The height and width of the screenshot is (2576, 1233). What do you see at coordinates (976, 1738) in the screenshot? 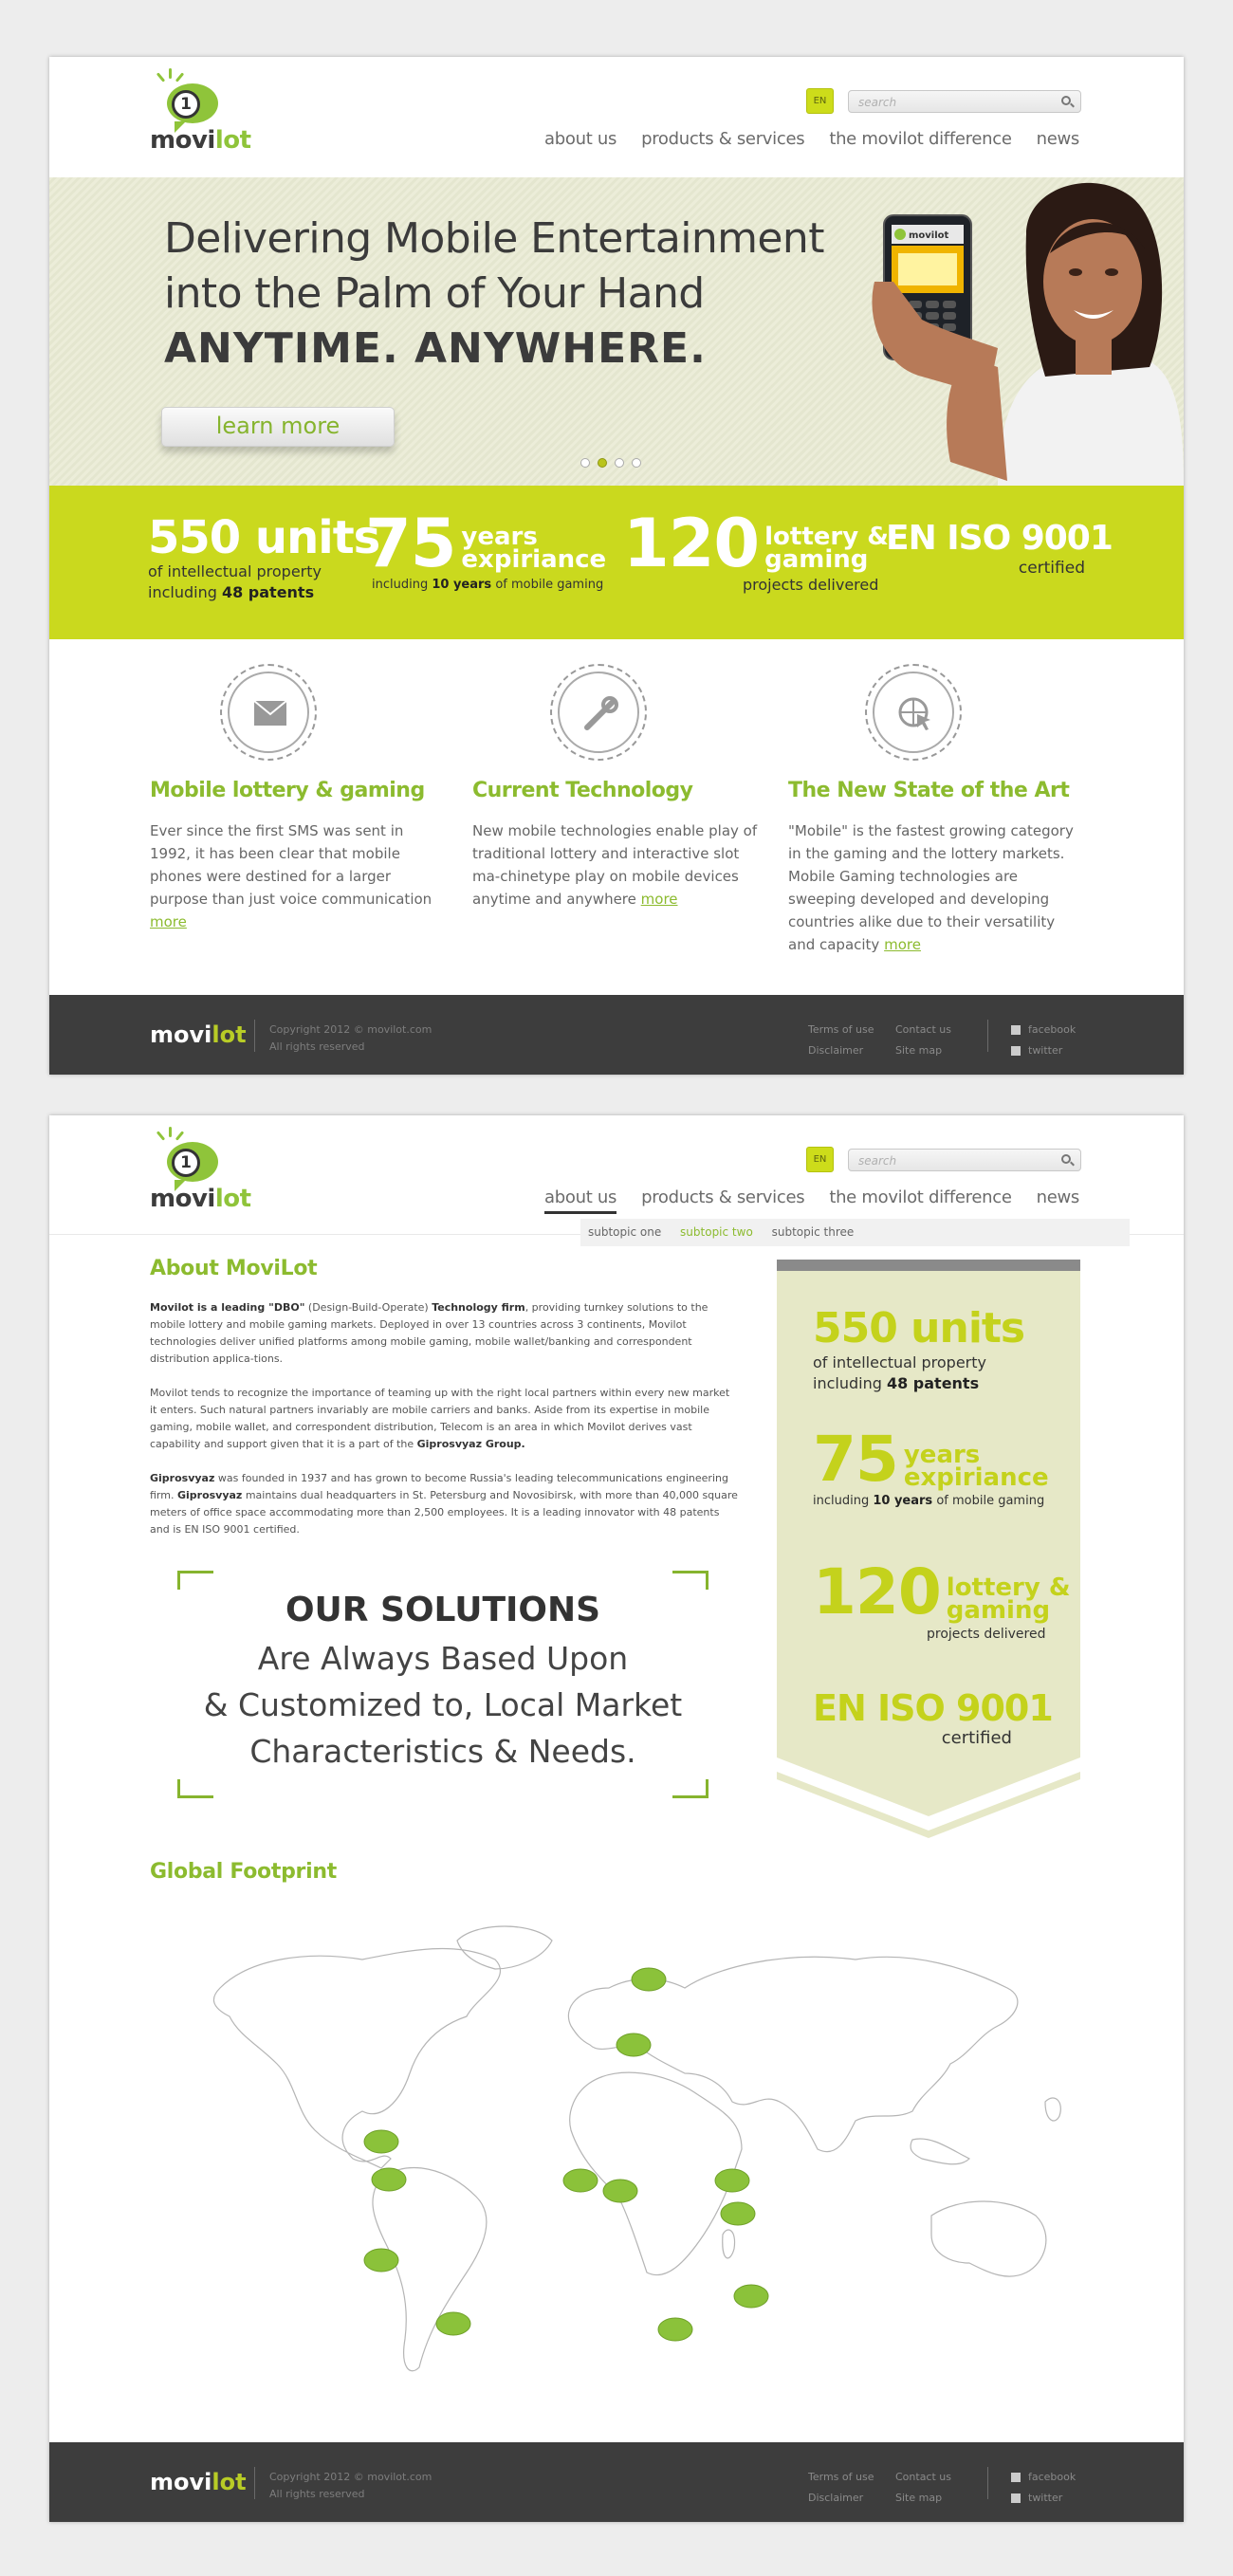
I see `banner-iso-caption: certified` at bounding box center [976, 1738].